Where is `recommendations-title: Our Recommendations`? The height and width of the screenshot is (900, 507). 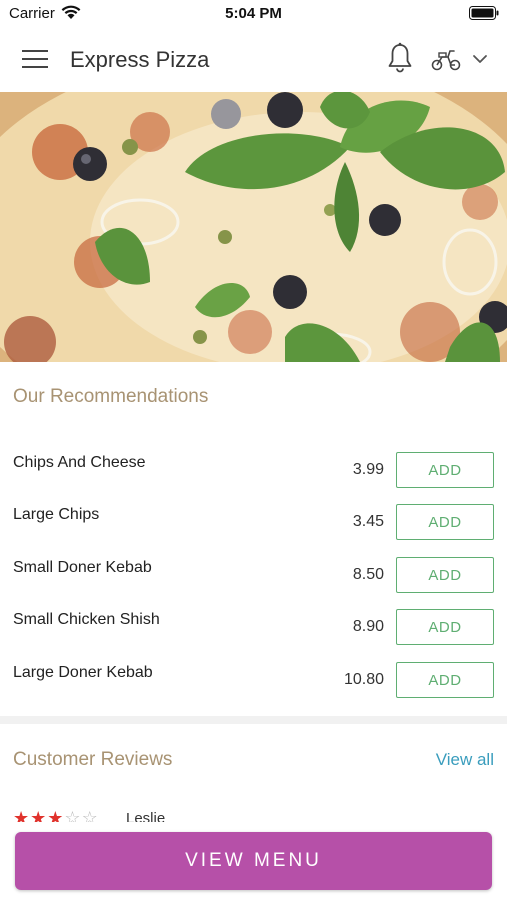 recommendations-title: Our Recommendations is located at coordinates (111, 396).